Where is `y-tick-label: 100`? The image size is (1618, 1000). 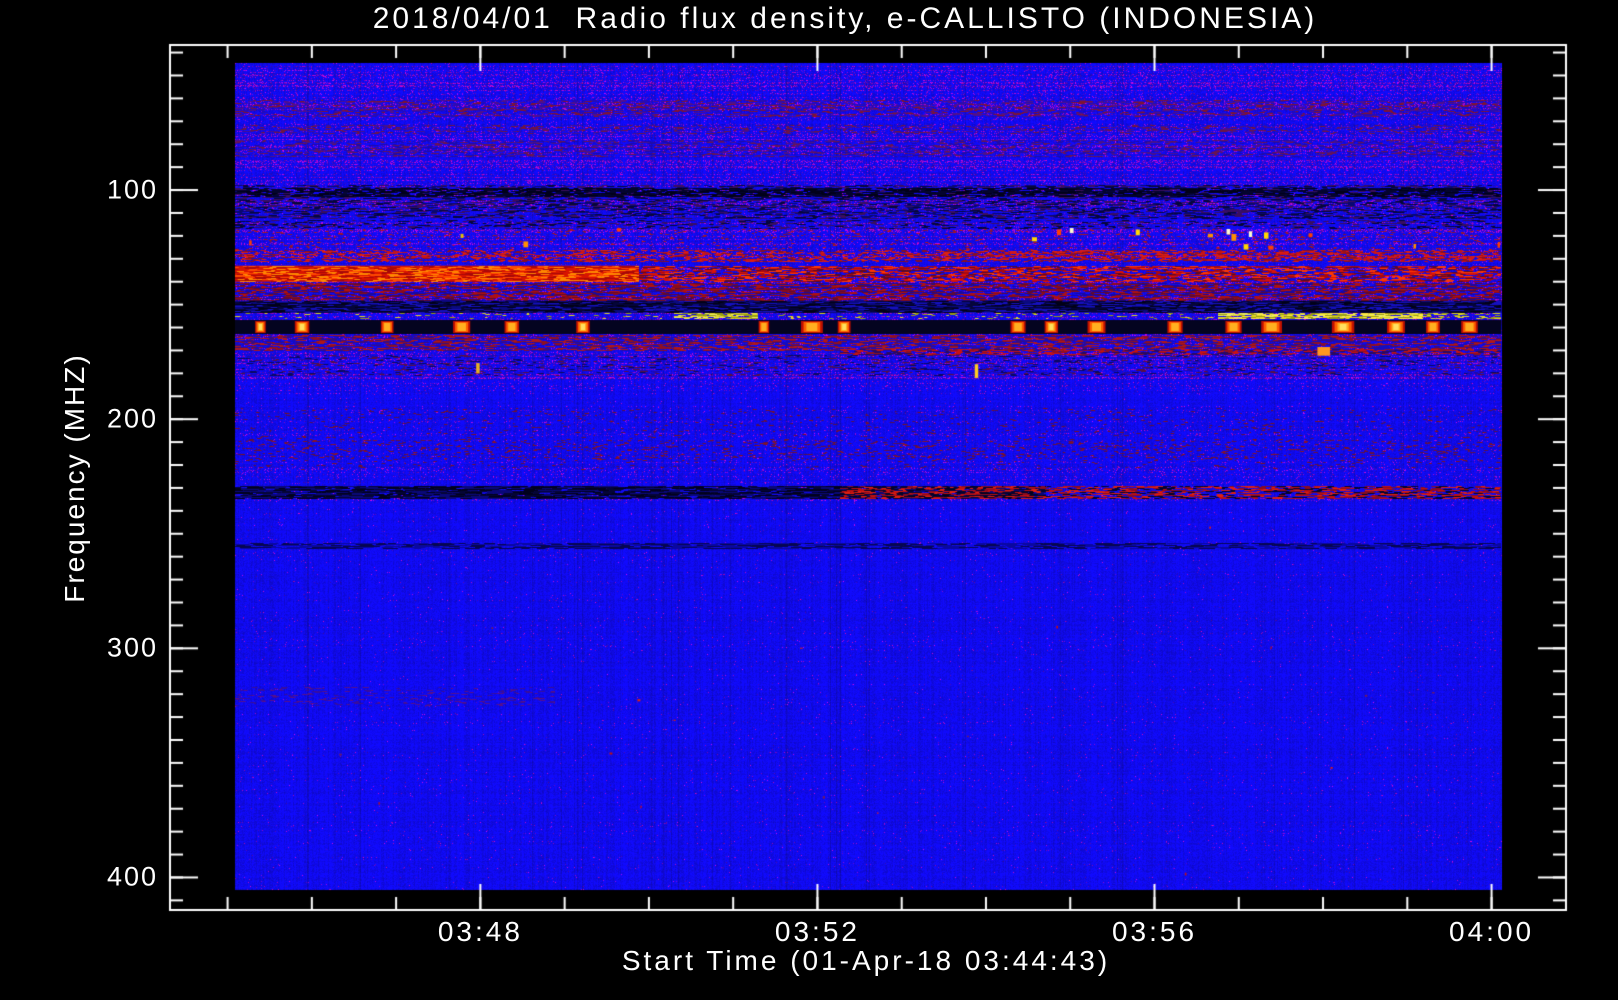 y-tick-label: 100 is located at coordinates (132, 189).